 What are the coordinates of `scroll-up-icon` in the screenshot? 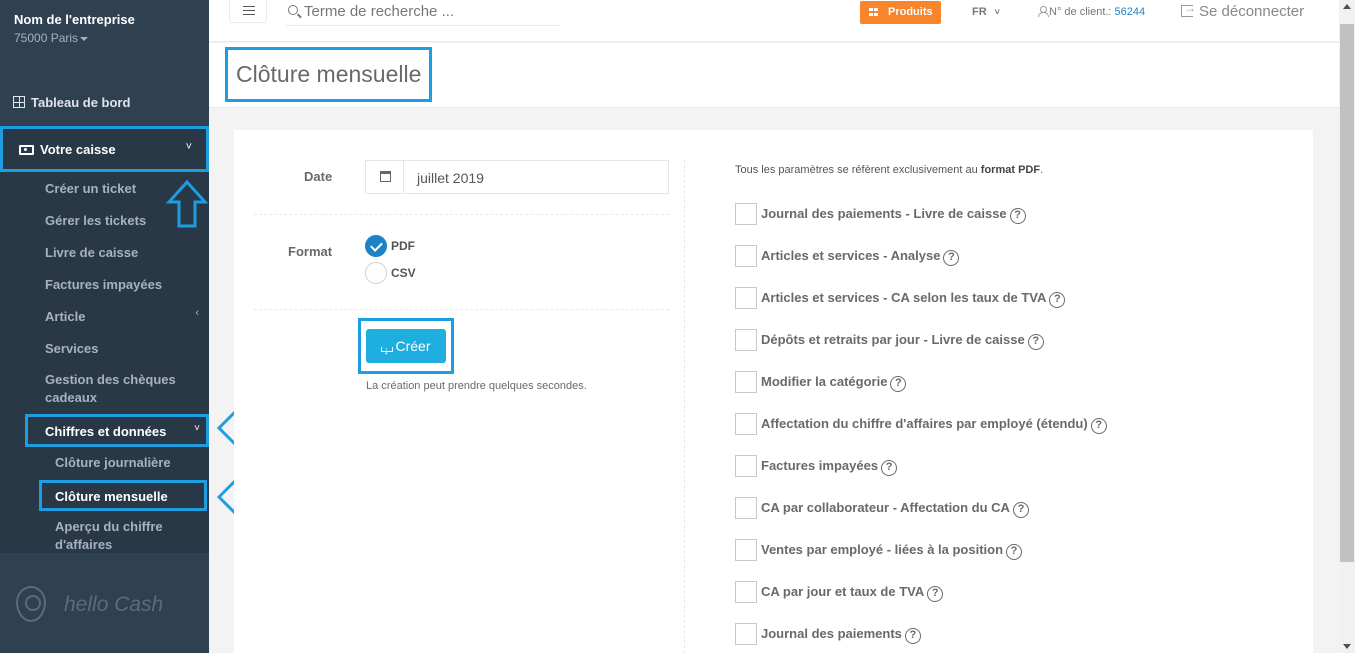 It's located at (1347, 6).